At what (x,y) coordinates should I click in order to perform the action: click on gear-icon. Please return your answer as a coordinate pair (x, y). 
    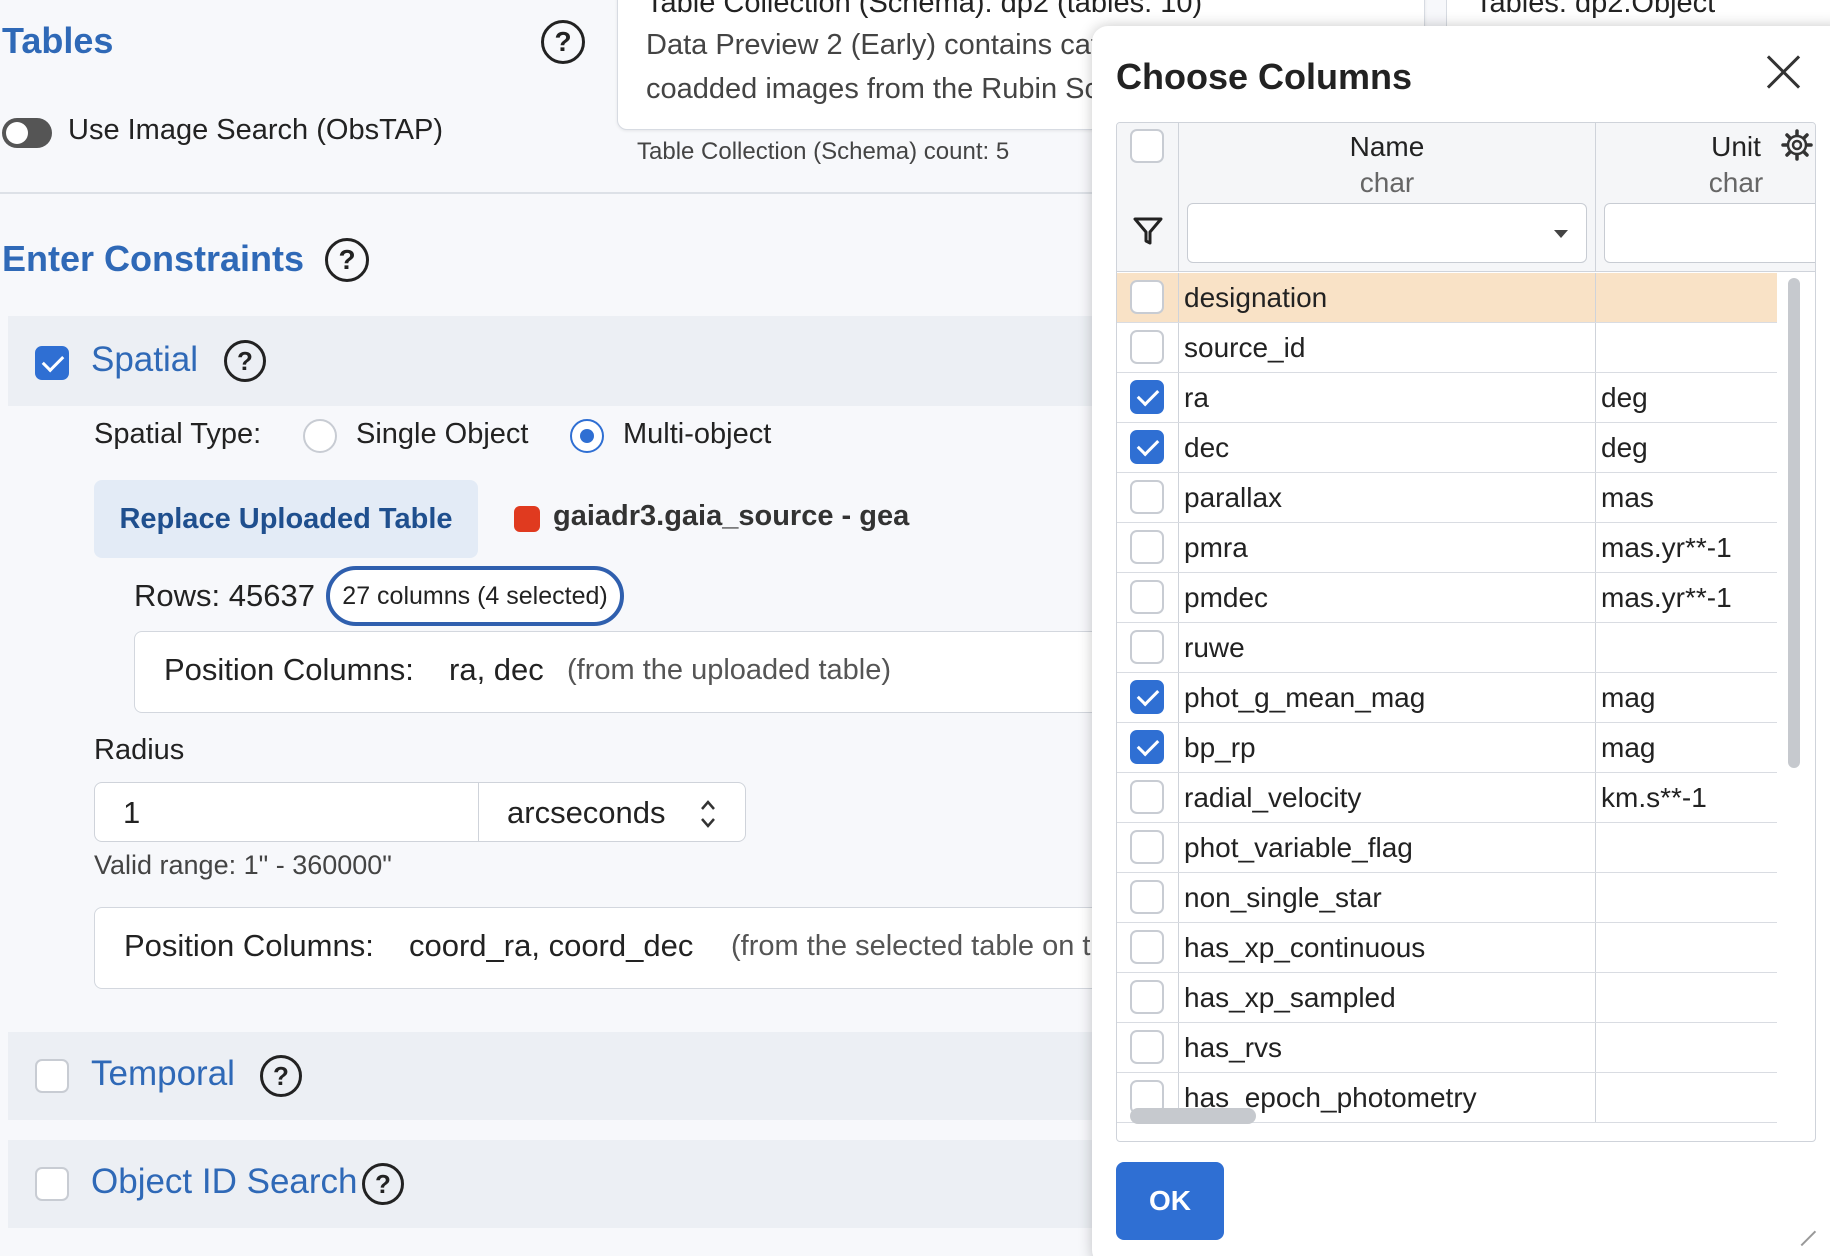
    Looking at the image, I should click on (1797, 145).